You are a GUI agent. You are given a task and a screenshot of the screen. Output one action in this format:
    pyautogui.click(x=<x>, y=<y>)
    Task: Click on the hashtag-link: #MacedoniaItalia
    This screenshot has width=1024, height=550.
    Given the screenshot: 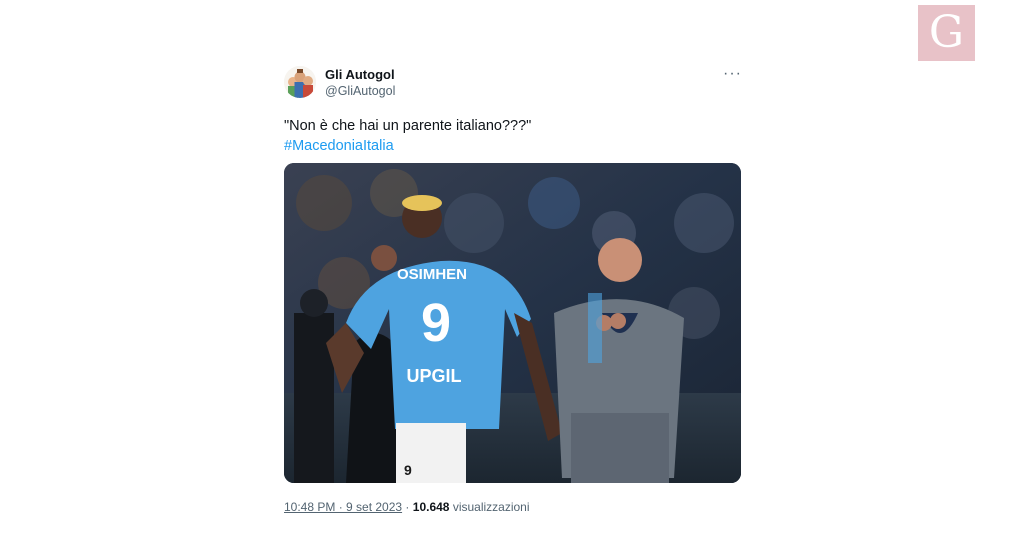 What is the action you would take?
    pyautogui.click(x=514, y=146)
    